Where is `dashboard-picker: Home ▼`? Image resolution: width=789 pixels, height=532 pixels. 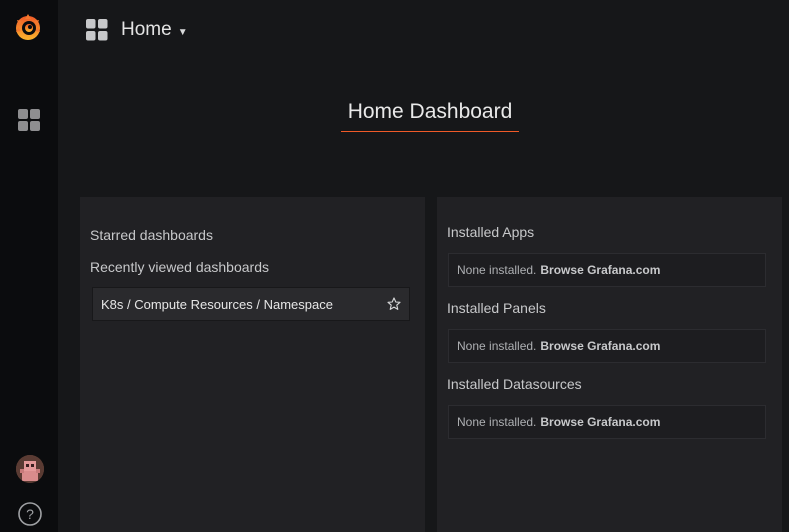
dashboard-picker: Home ▼ is located at coordinates (137, 30).